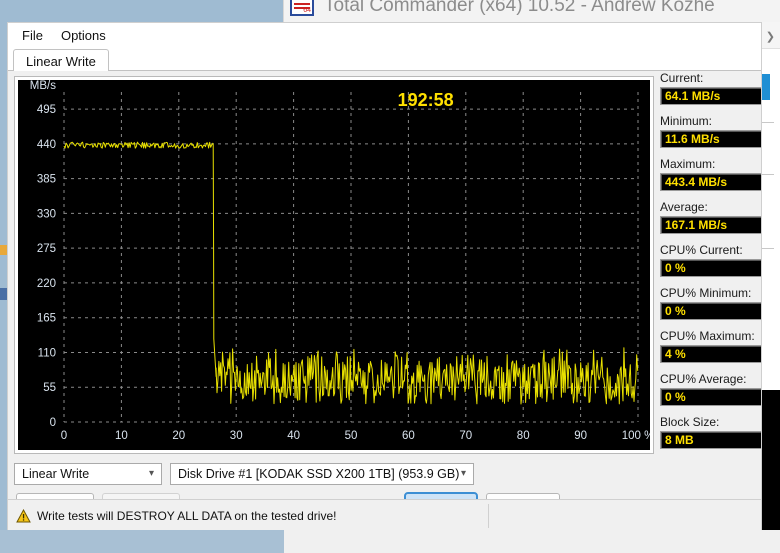  What do you see at coordinates (293, 436) in the screenshot?
I see `x-tick-label: 40` at bounding box center [293, 436].